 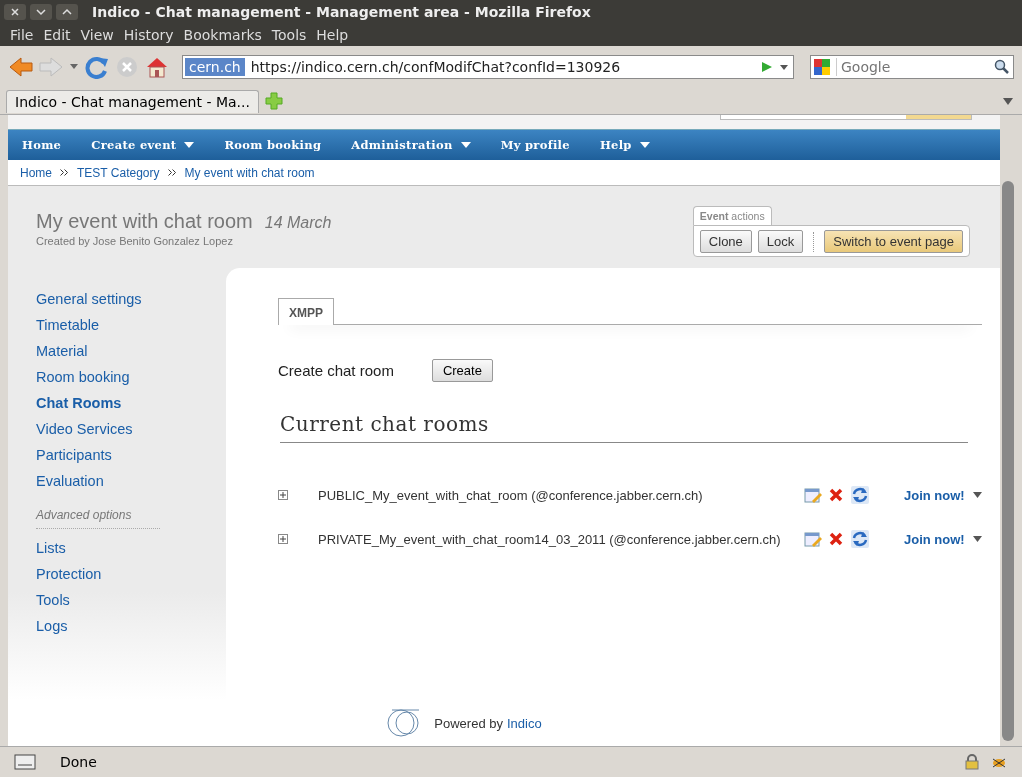 I want to click on nav-item: Room booking, so click(x=273, y=145).